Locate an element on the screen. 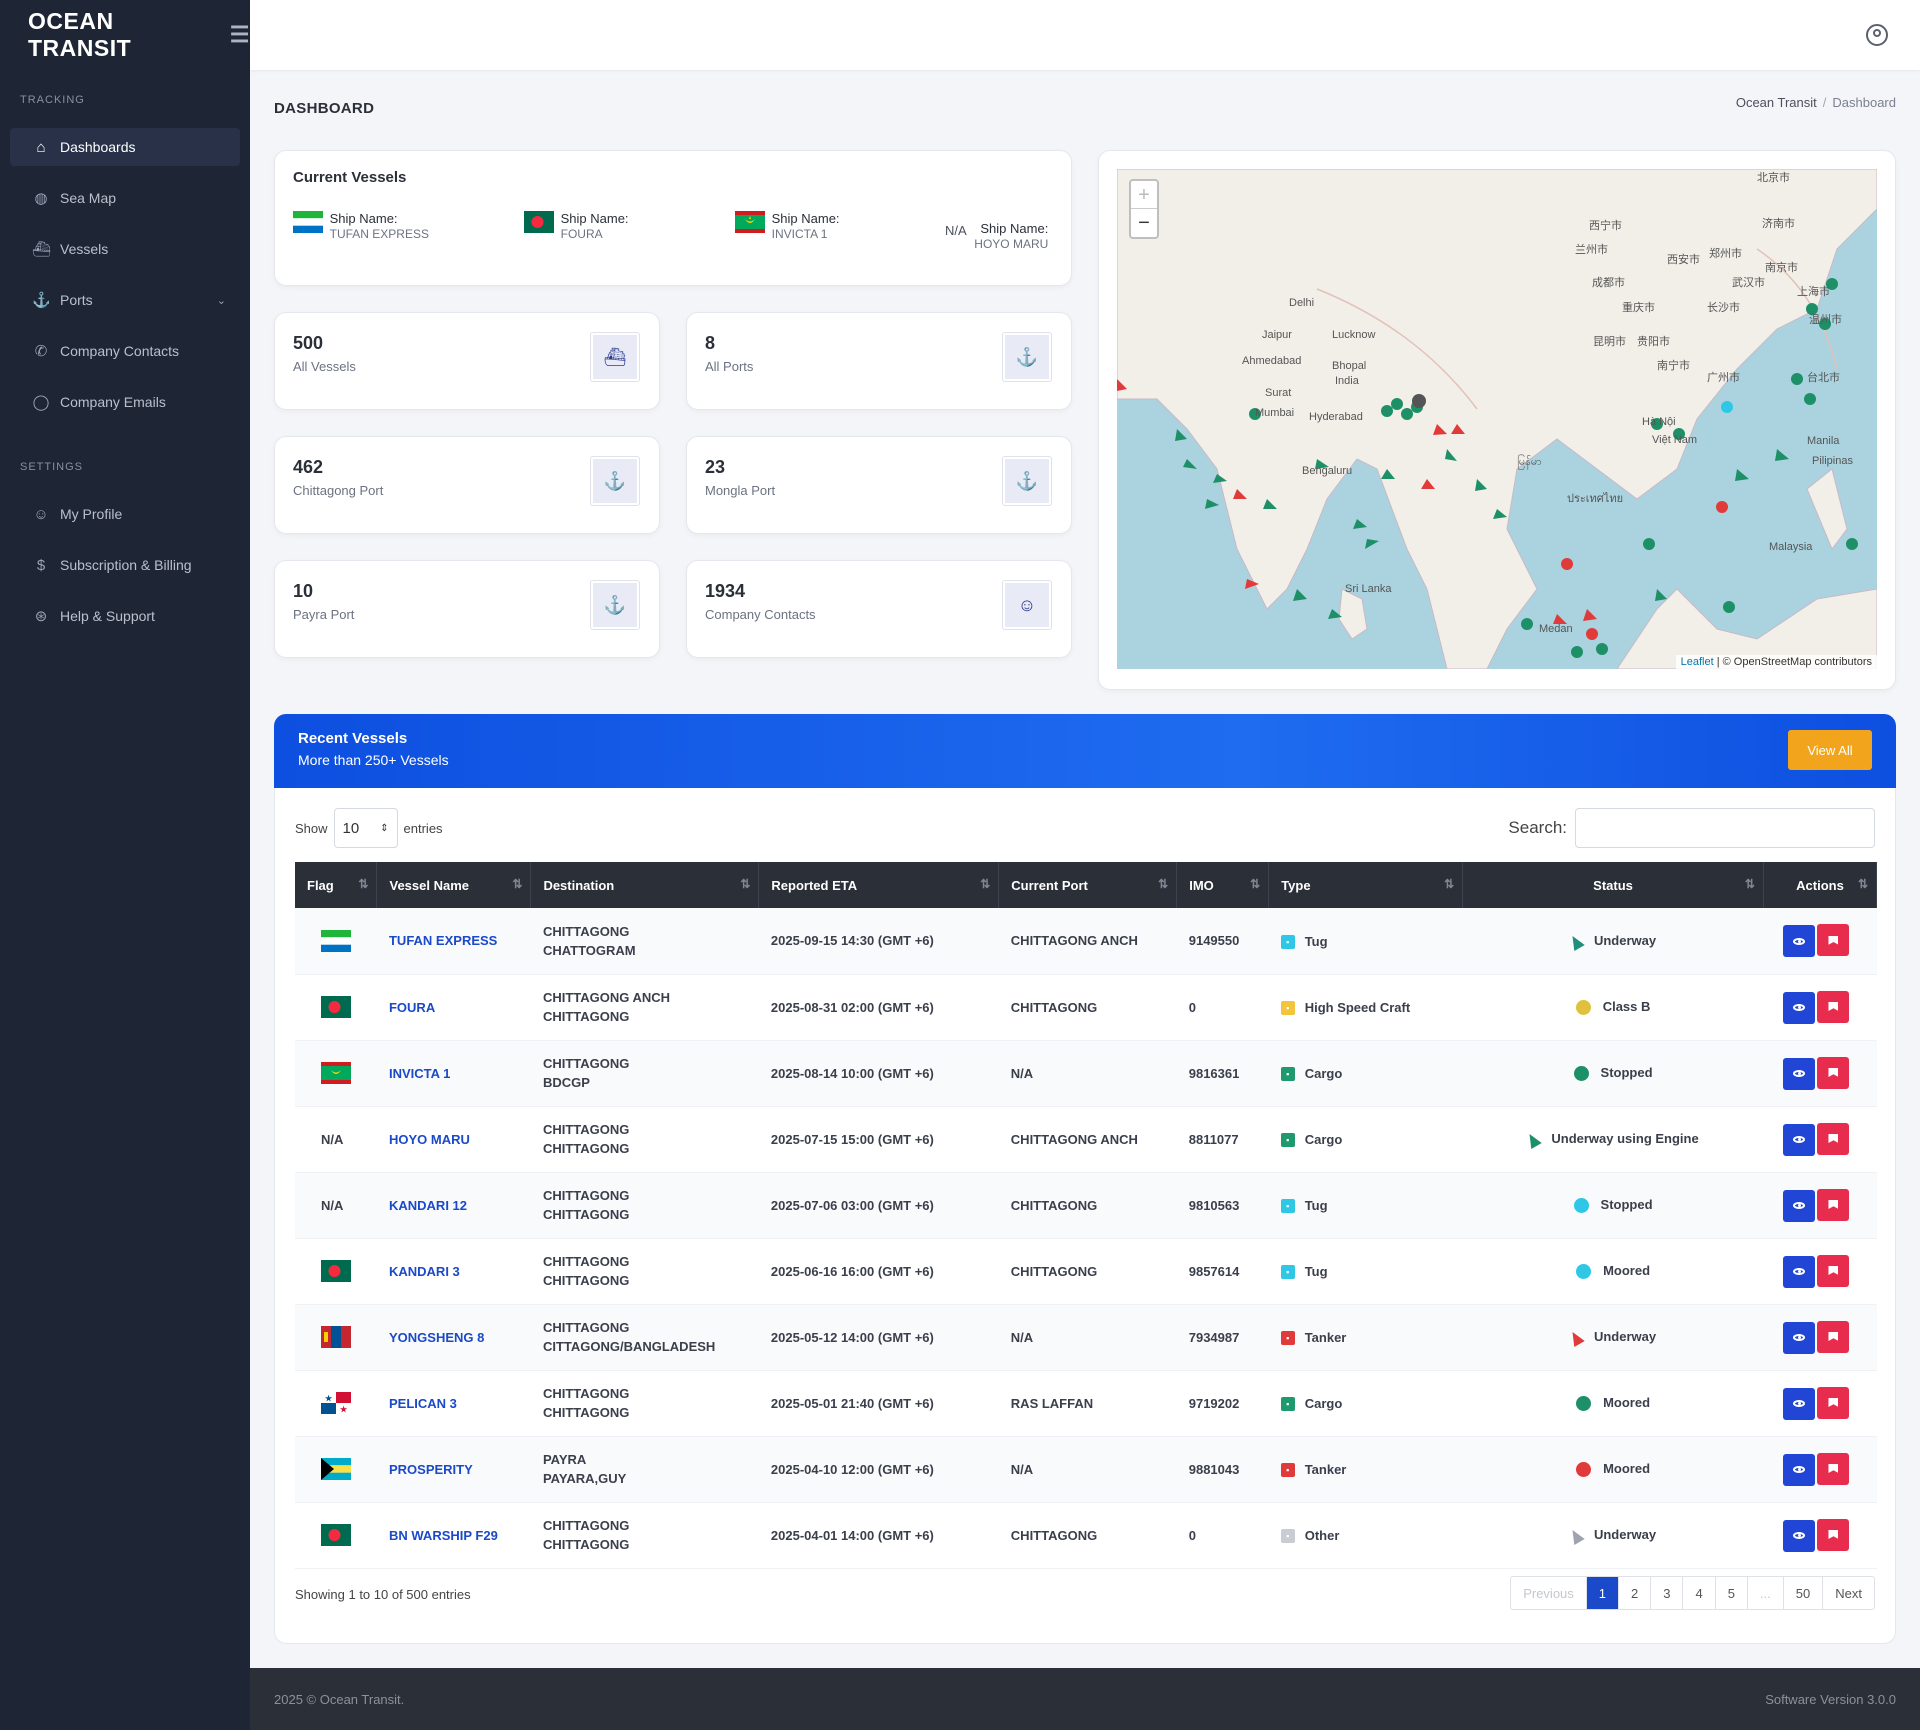 The image size is (1920, 1730). sidebar-item-sea-map: ◍ Sea Map is located at coordinates (125, 198).